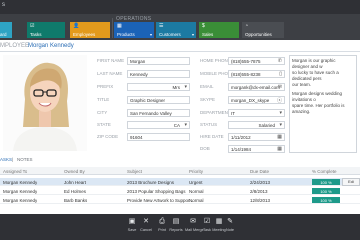 This screenshot has height=240, width=360. Describe the element at coordinates (162, 224) in the screenshot. I see `print-button: ⎙ Print` at that location.